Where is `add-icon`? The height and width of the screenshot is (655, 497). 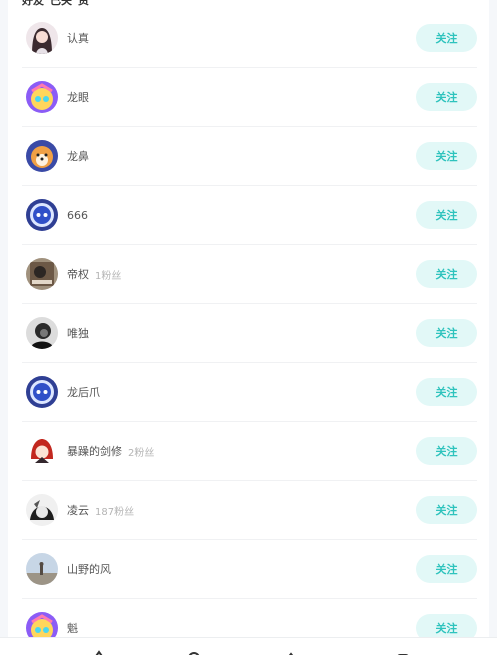 add-icon is located at coordinates (291, 652).